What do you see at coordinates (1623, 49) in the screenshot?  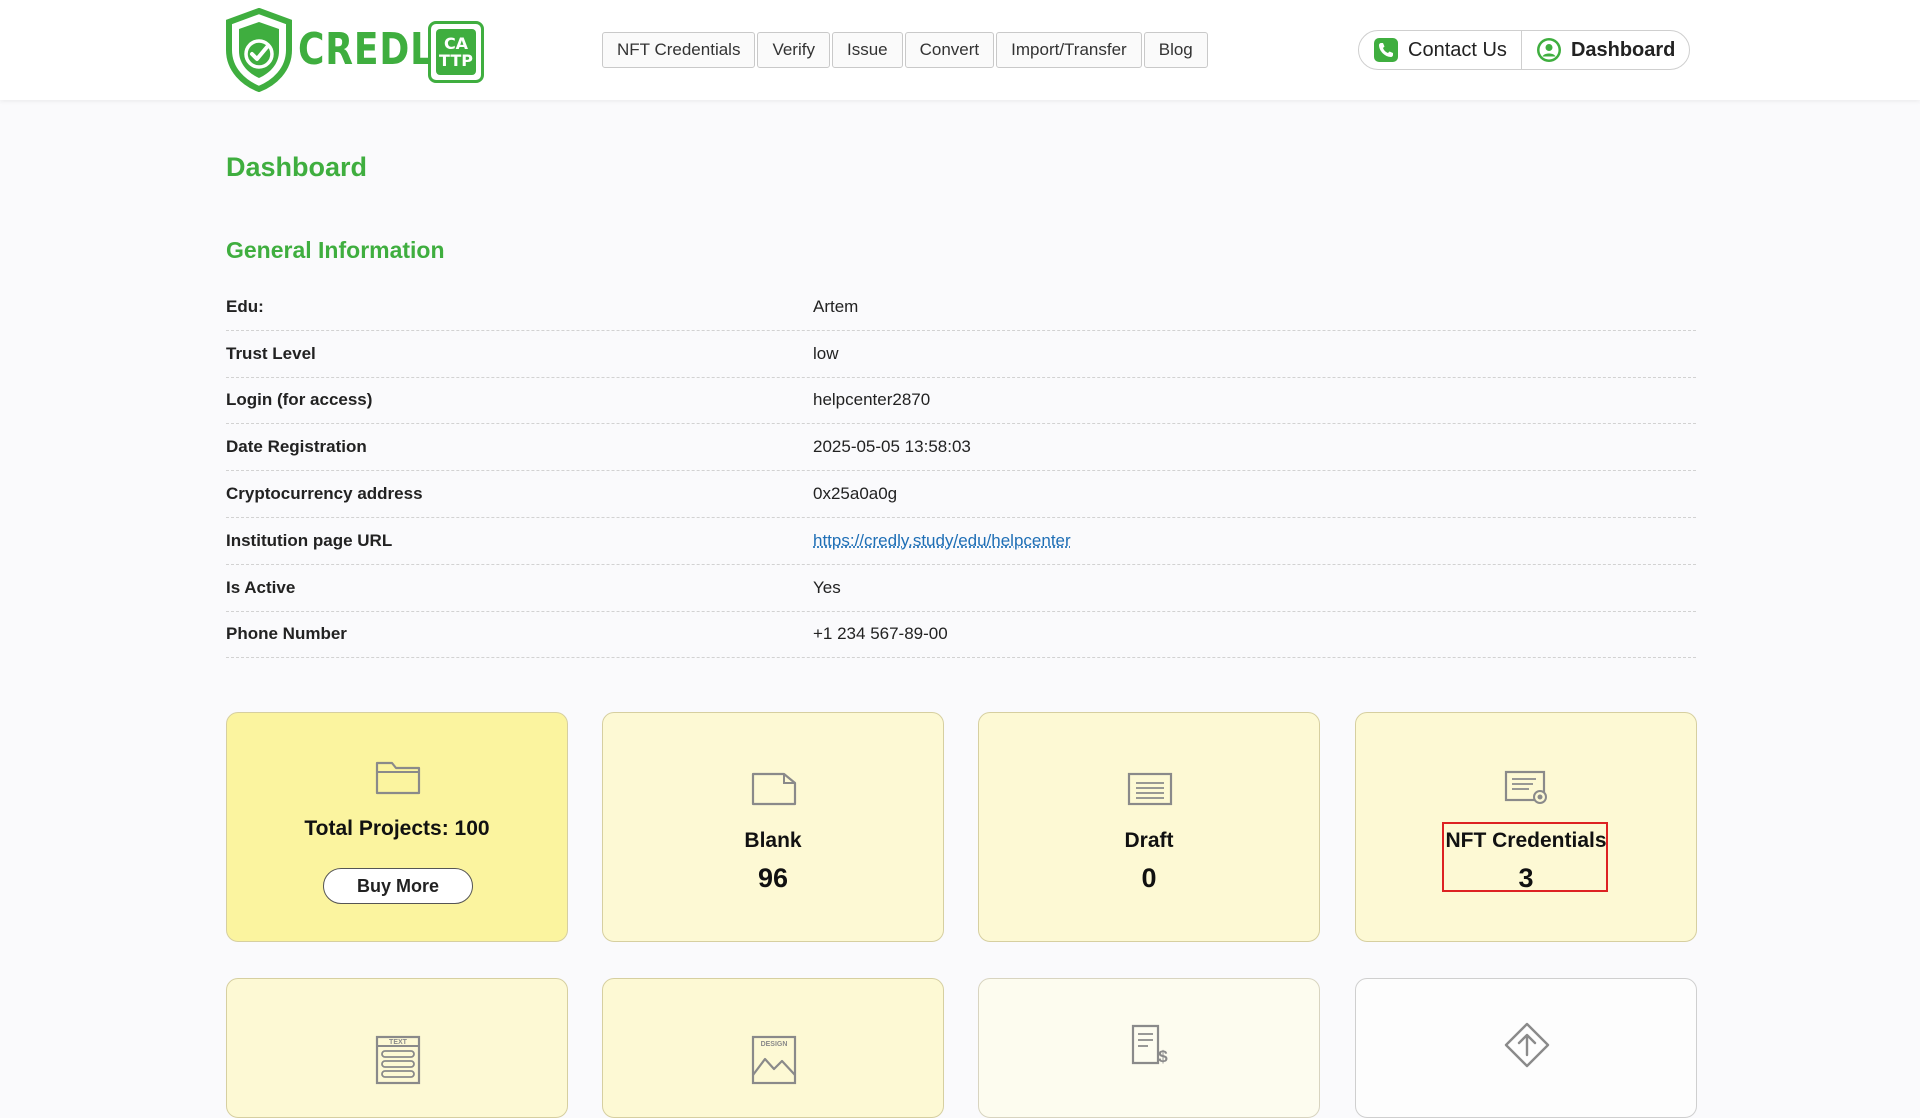 I see `dashboard-label: Dashboard` at bounding box center [1623, 49].